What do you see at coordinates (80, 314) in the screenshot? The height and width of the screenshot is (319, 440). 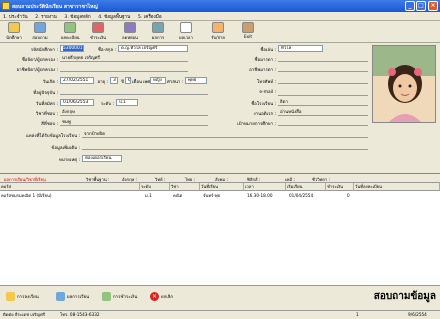 I see `status-phone: โทร. 08-1543-6332` at bounding box center [80, 314].